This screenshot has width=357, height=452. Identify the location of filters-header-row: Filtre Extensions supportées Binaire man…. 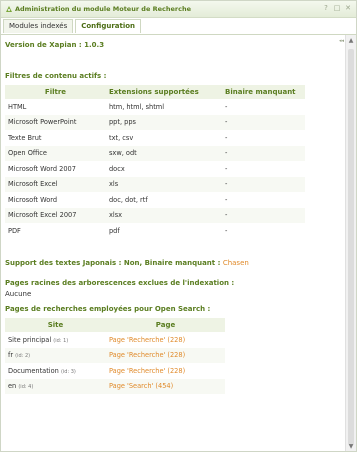
(155, 92).